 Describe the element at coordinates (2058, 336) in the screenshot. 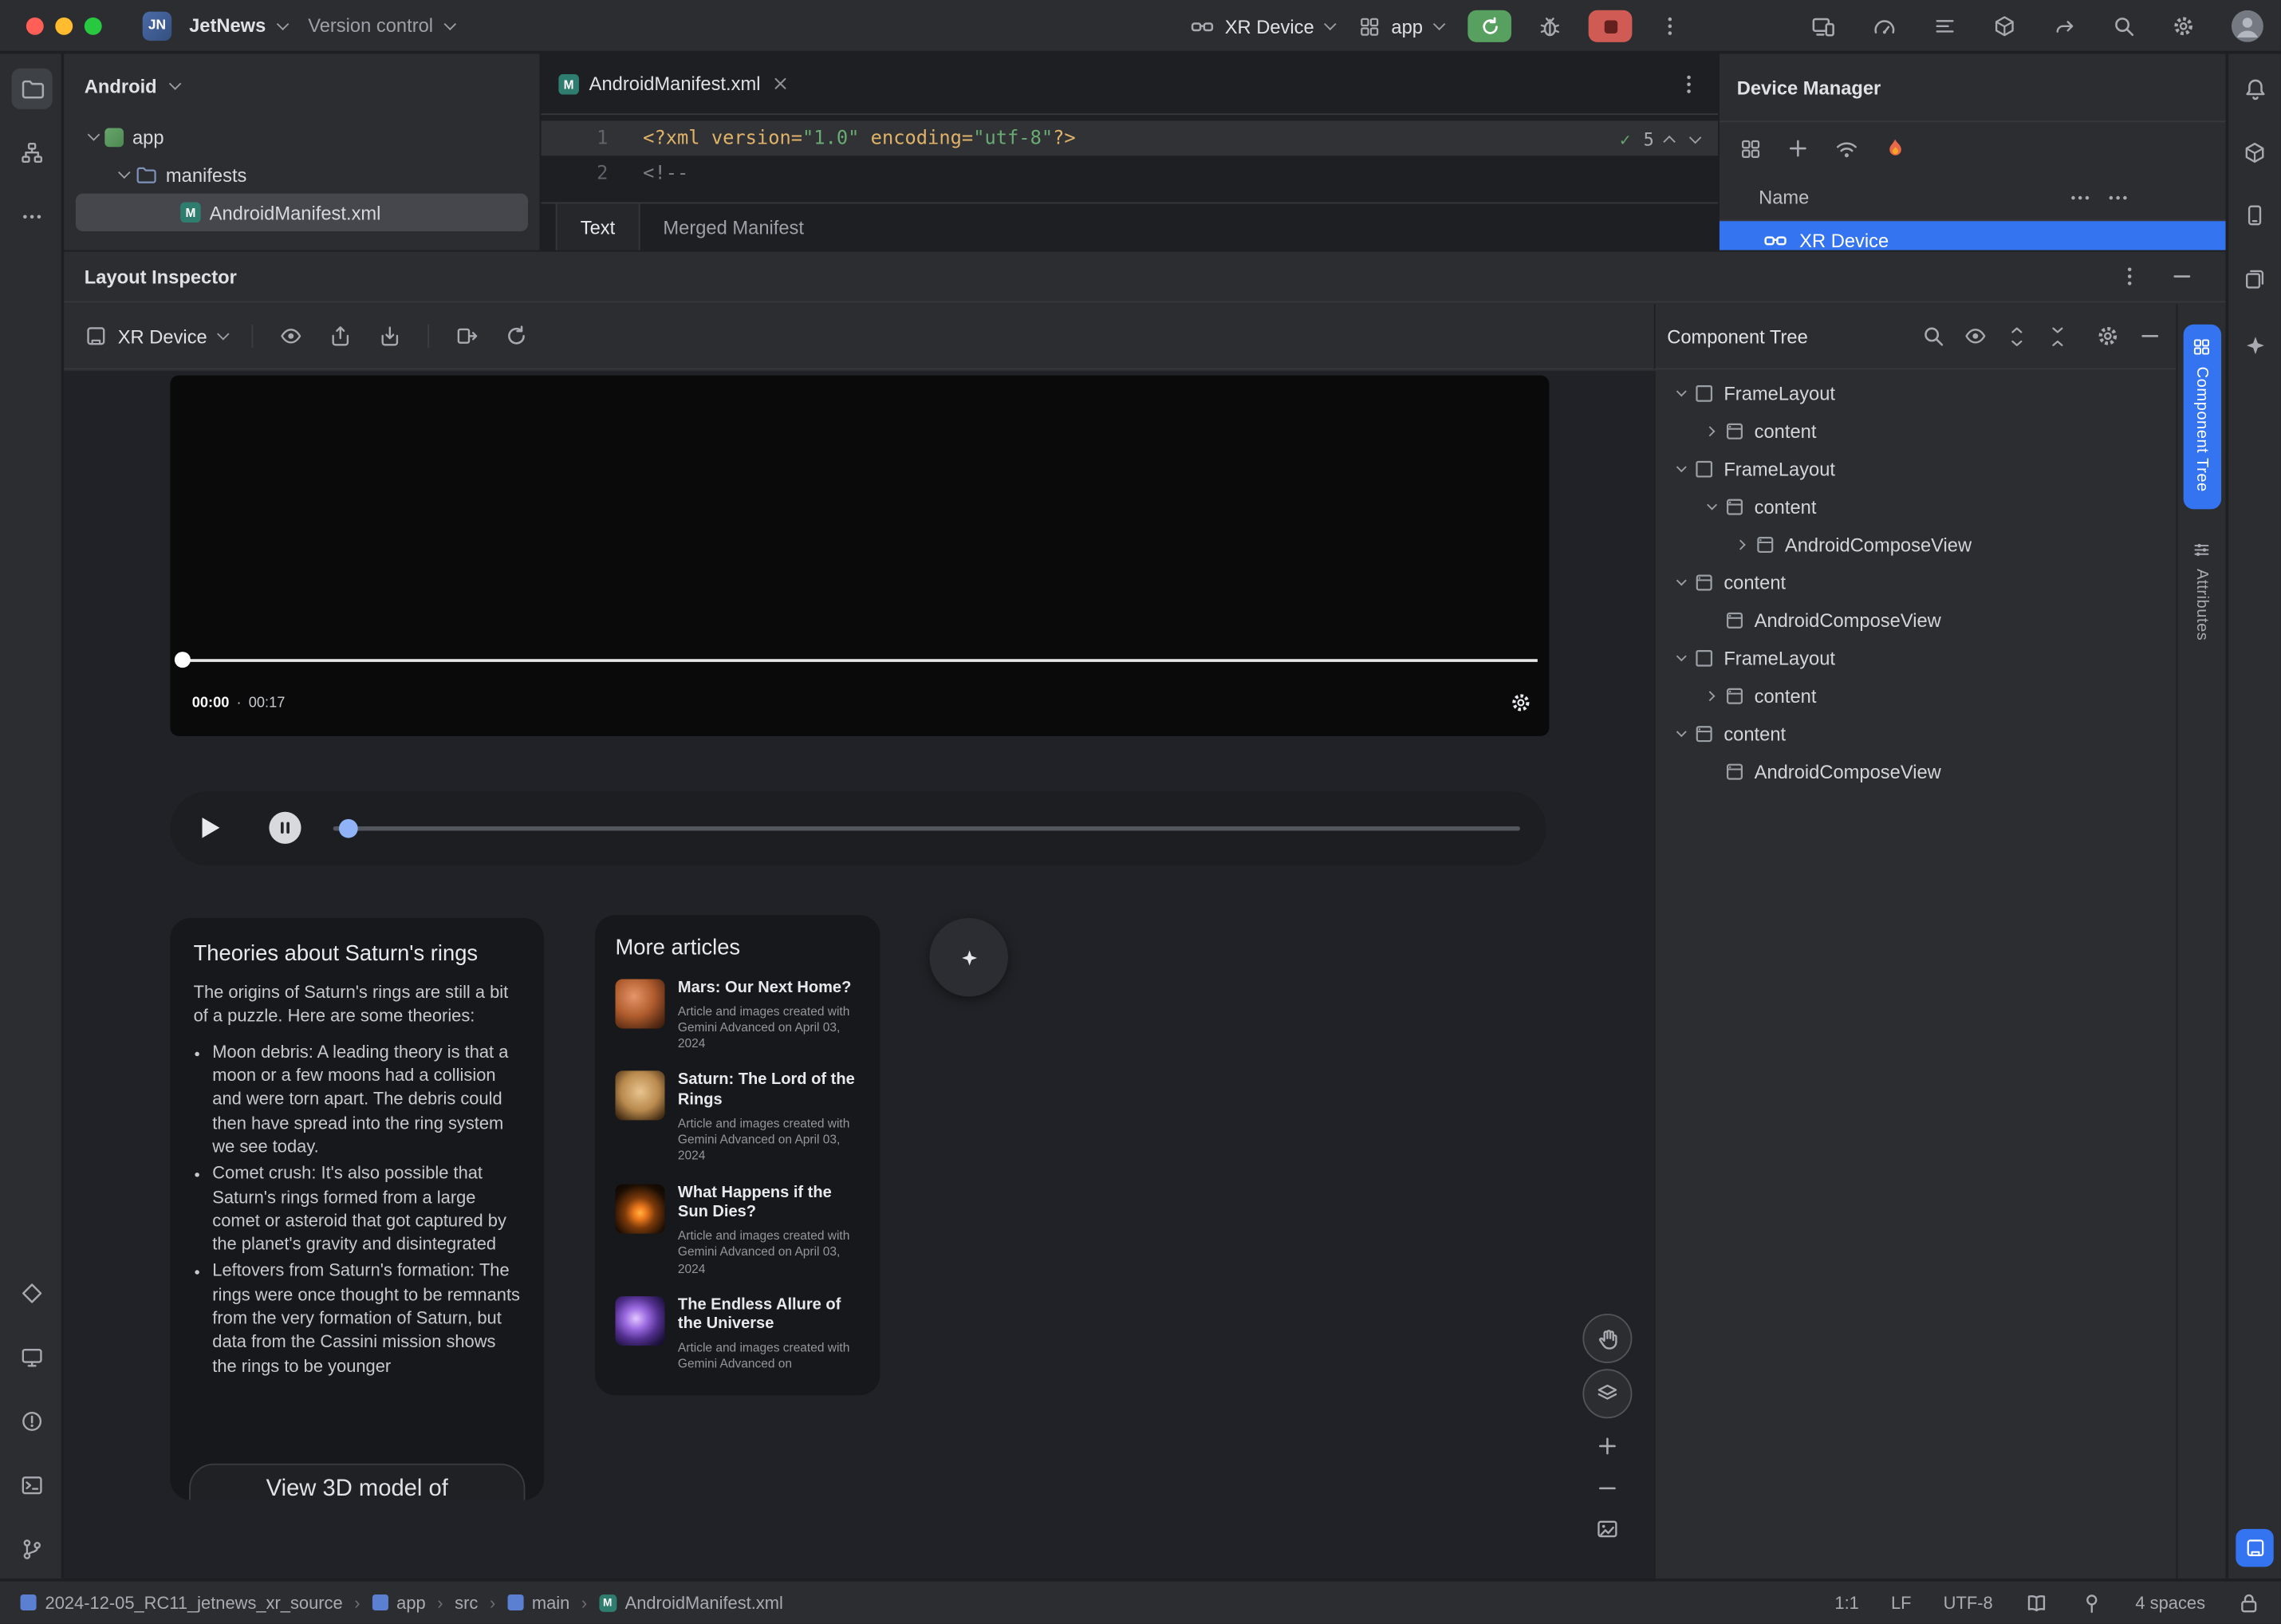

I see `collapse-all-icon` at that location.